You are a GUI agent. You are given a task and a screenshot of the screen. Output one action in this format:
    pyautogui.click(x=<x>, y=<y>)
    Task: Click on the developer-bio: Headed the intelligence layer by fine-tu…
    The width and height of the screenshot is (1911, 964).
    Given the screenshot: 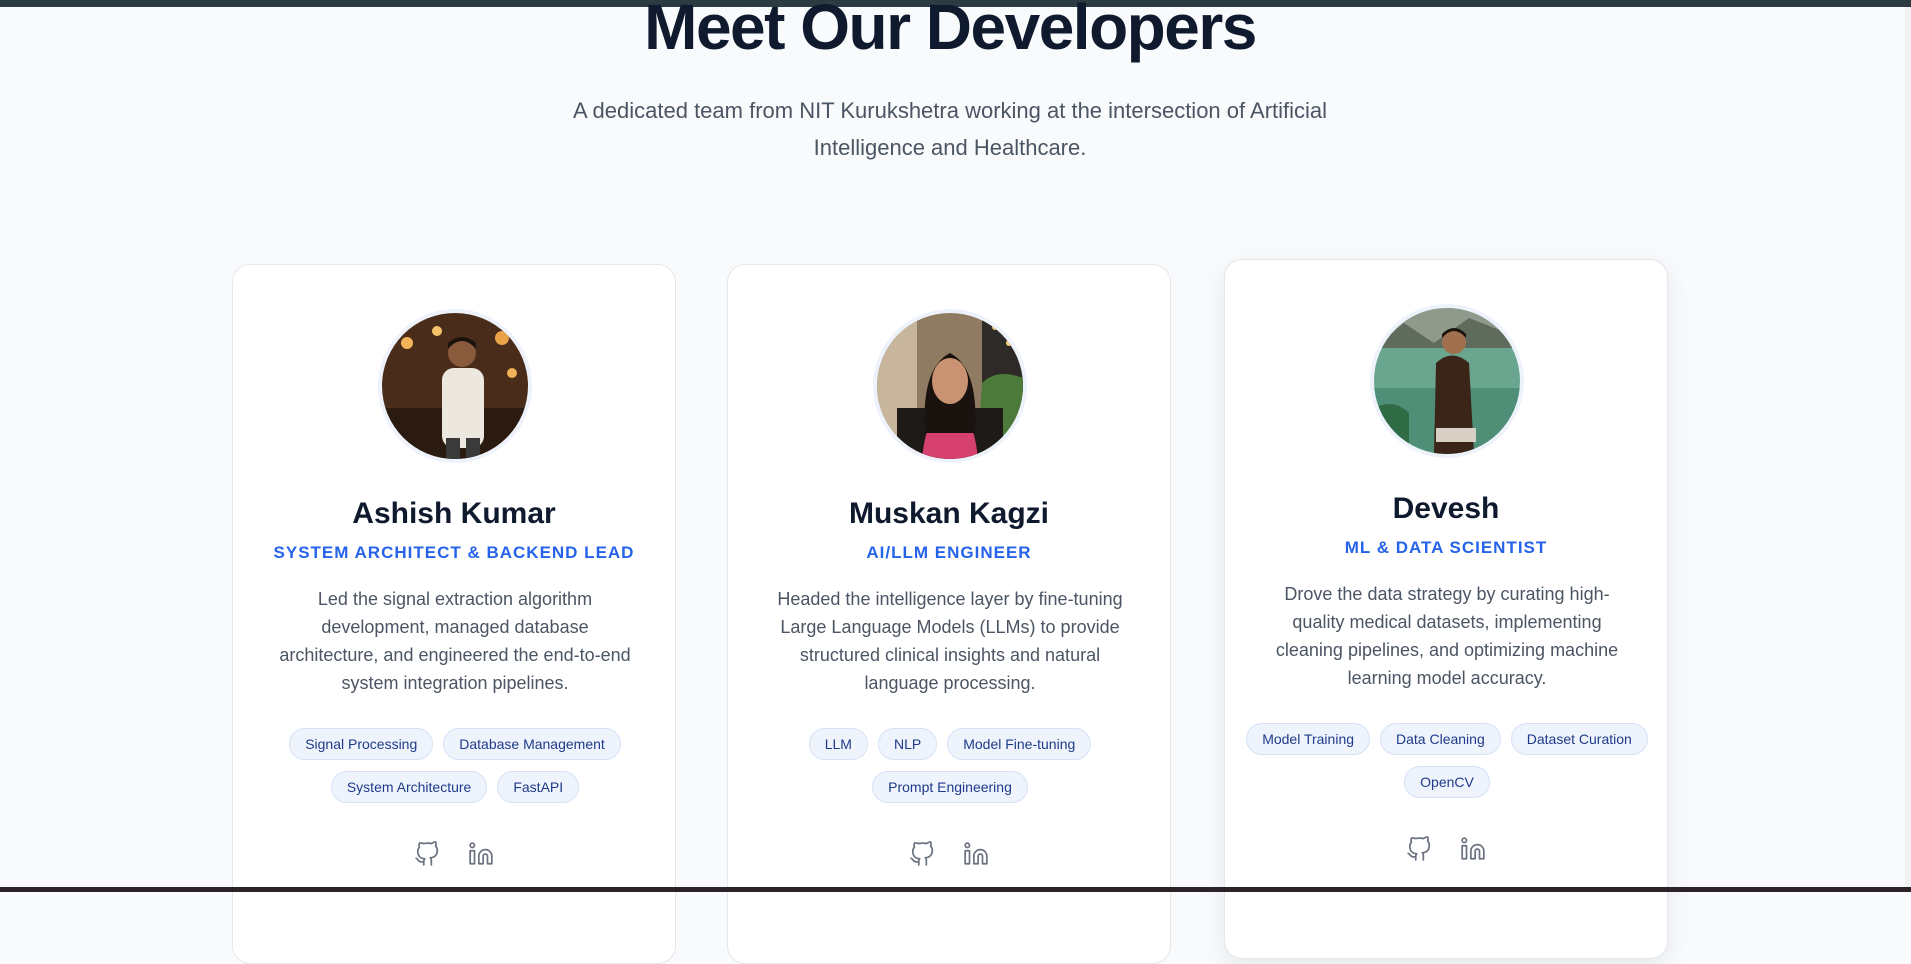 What is the action you would take?
    pyautogui.click(x=950, y=641)
    